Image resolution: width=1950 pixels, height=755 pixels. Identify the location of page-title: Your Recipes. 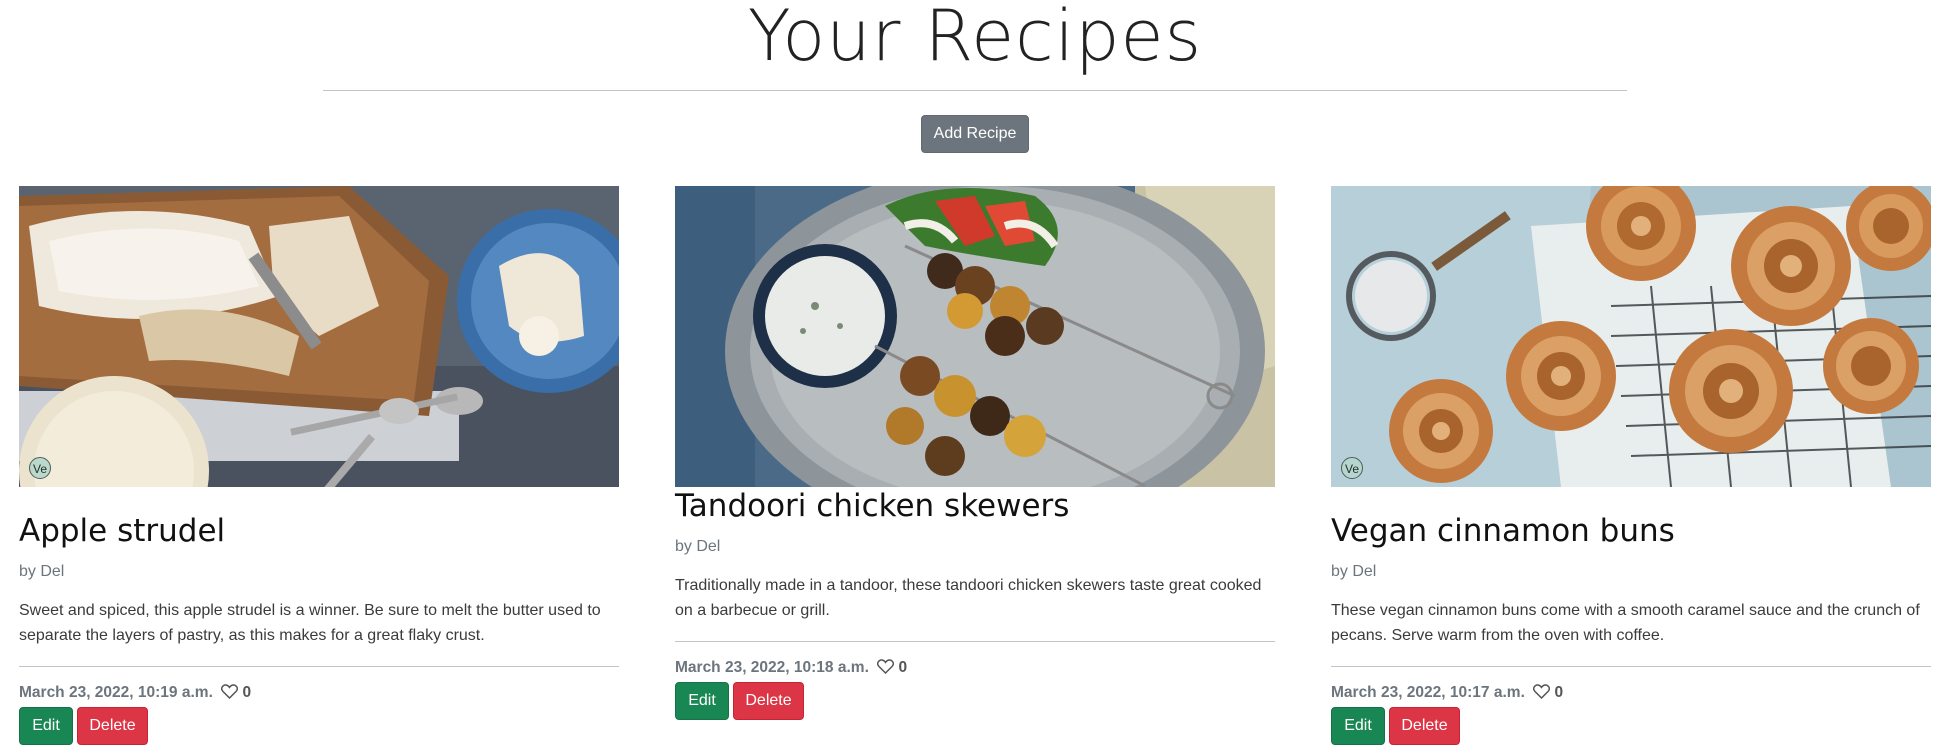
(975, 38).